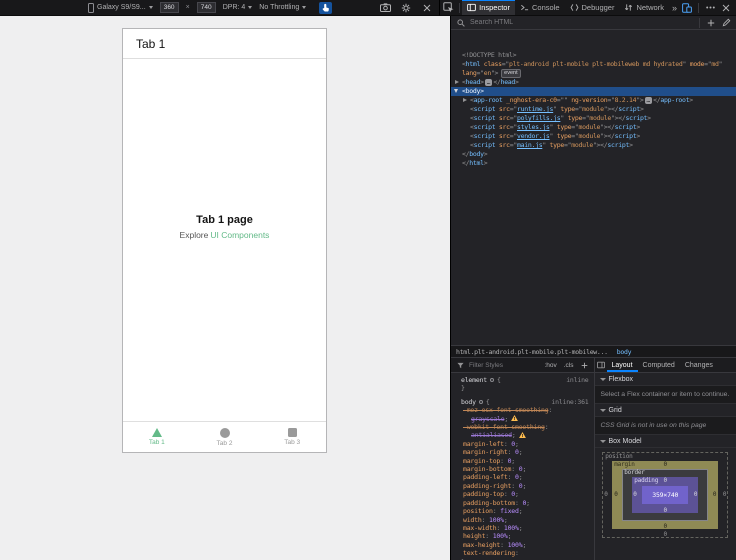  What do you see at coordinates (238, 7) in the screenshot?
I see `dpr-selector: DPR: 4` at bounding box center [238, 7].